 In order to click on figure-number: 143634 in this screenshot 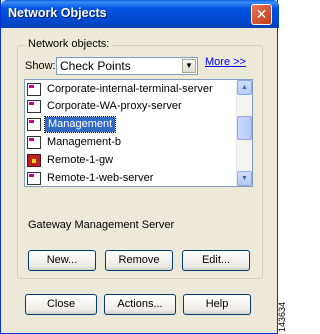, I will do `click(283, 317)`.